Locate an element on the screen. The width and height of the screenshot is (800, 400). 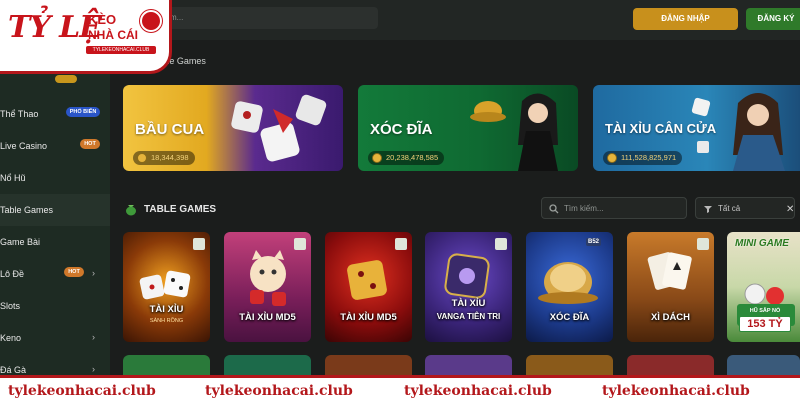
sidebar-item-label: Game Bài is located at coordinates (20, 242).